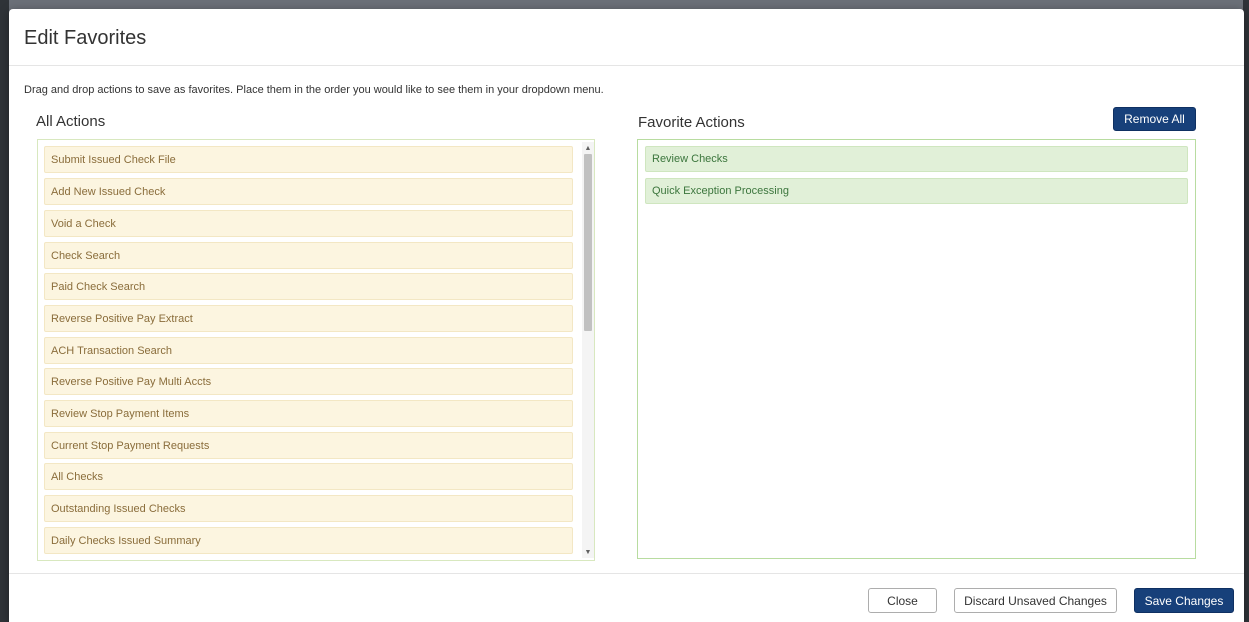 The height and width of the screenshot is (622, 1249). I want to click on scrollbar-thumb, so click(588, 242).